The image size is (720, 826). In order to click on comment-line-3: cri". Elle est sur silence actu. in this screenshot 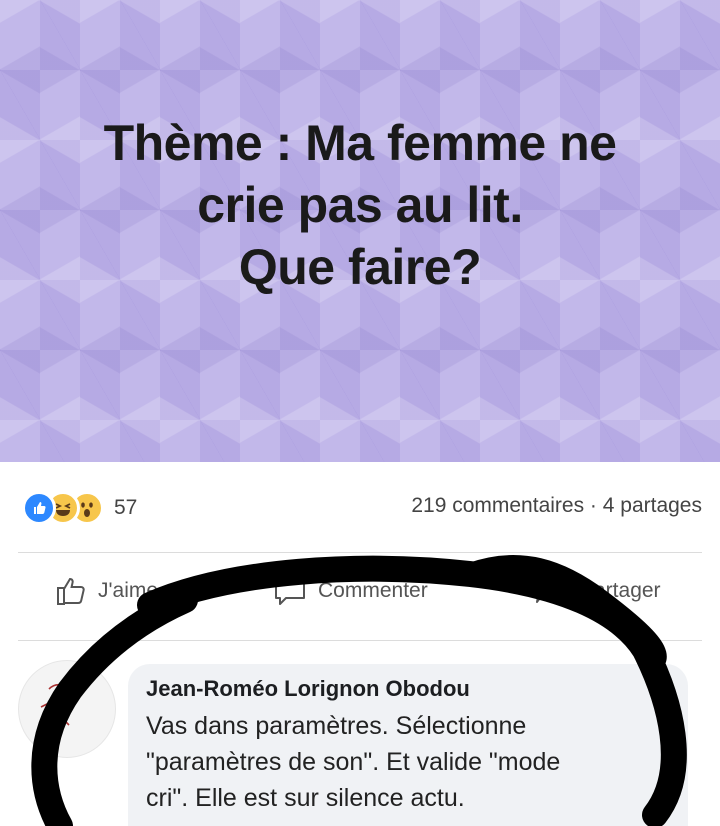, I will do `click(305, 798)`.